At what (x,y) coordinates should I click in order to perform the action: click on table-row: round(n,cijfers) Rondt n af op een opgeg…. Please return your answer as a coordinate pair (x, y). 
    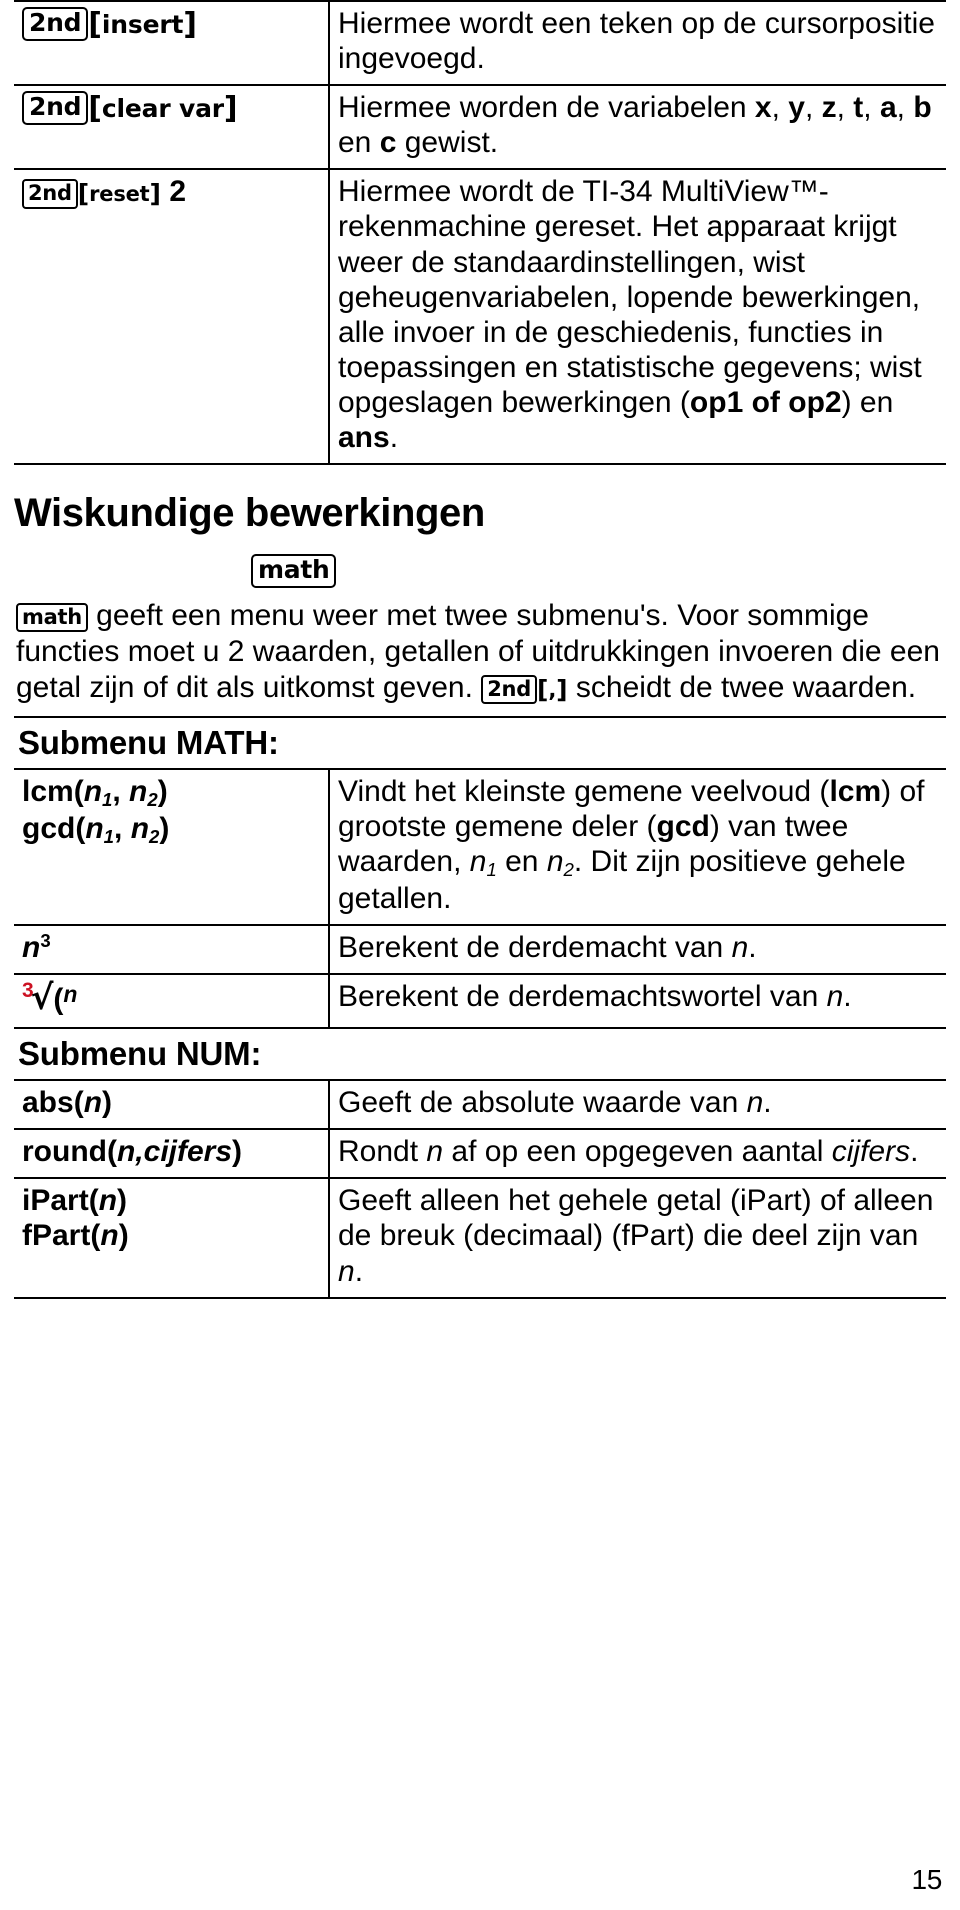
    Looking at the image, I should click on (480, 1153).